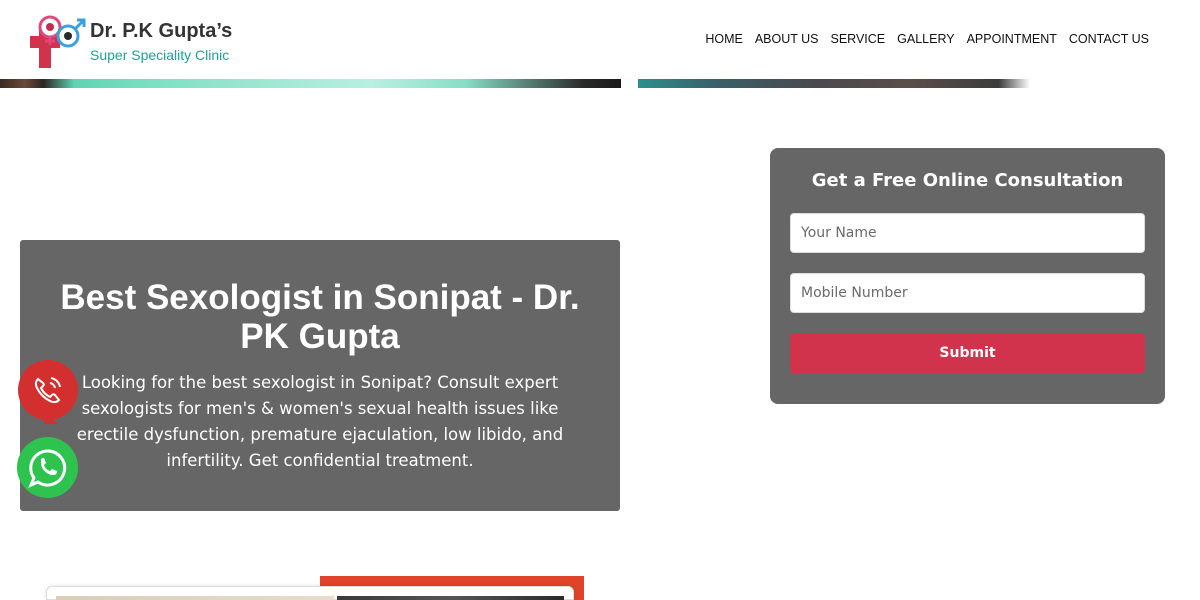 The height and width of the screenshot is (600, 1200). What do you see at coordinates (161, 31) in the screenshot?
I see `logo-title: Dr. P.K Gupta’s` at bounding box center [161, 31].